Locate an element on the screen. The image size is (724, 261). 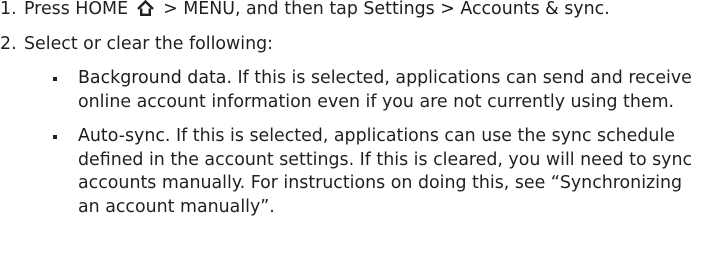
step-text: Select or clear the following: is located at coordinates (149, 43).